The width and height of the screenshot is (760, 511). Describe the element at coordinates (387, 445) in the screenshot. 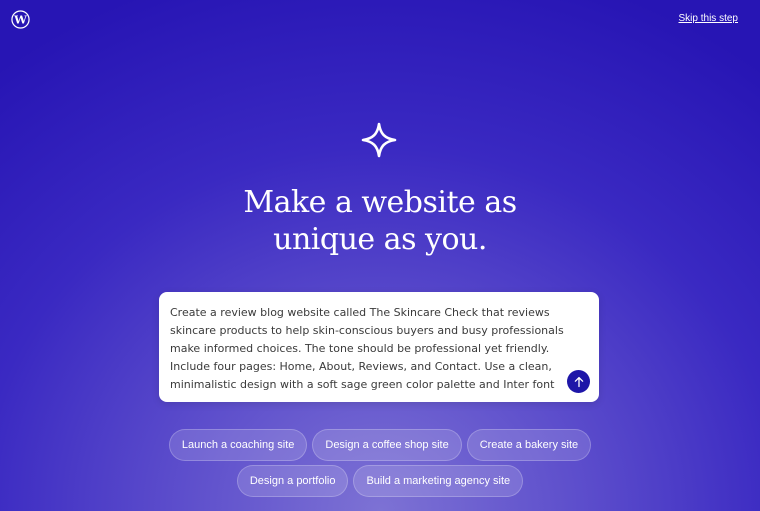

I see `suggestion-chip-coffee-shop: Design a coffee shop site` at that location.